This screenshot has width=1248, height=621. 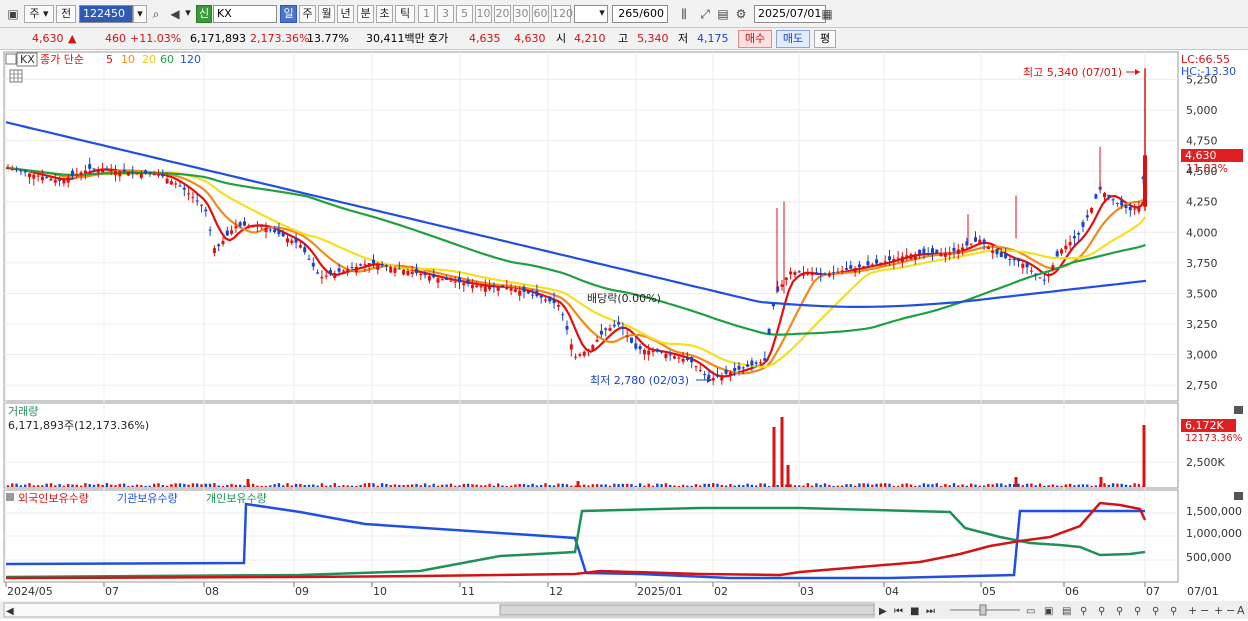 What do you see at coordinates (1173, 611) in the screenshot?
I see `tool-f-icon: ⚲` at bounding box center [1173, 611].